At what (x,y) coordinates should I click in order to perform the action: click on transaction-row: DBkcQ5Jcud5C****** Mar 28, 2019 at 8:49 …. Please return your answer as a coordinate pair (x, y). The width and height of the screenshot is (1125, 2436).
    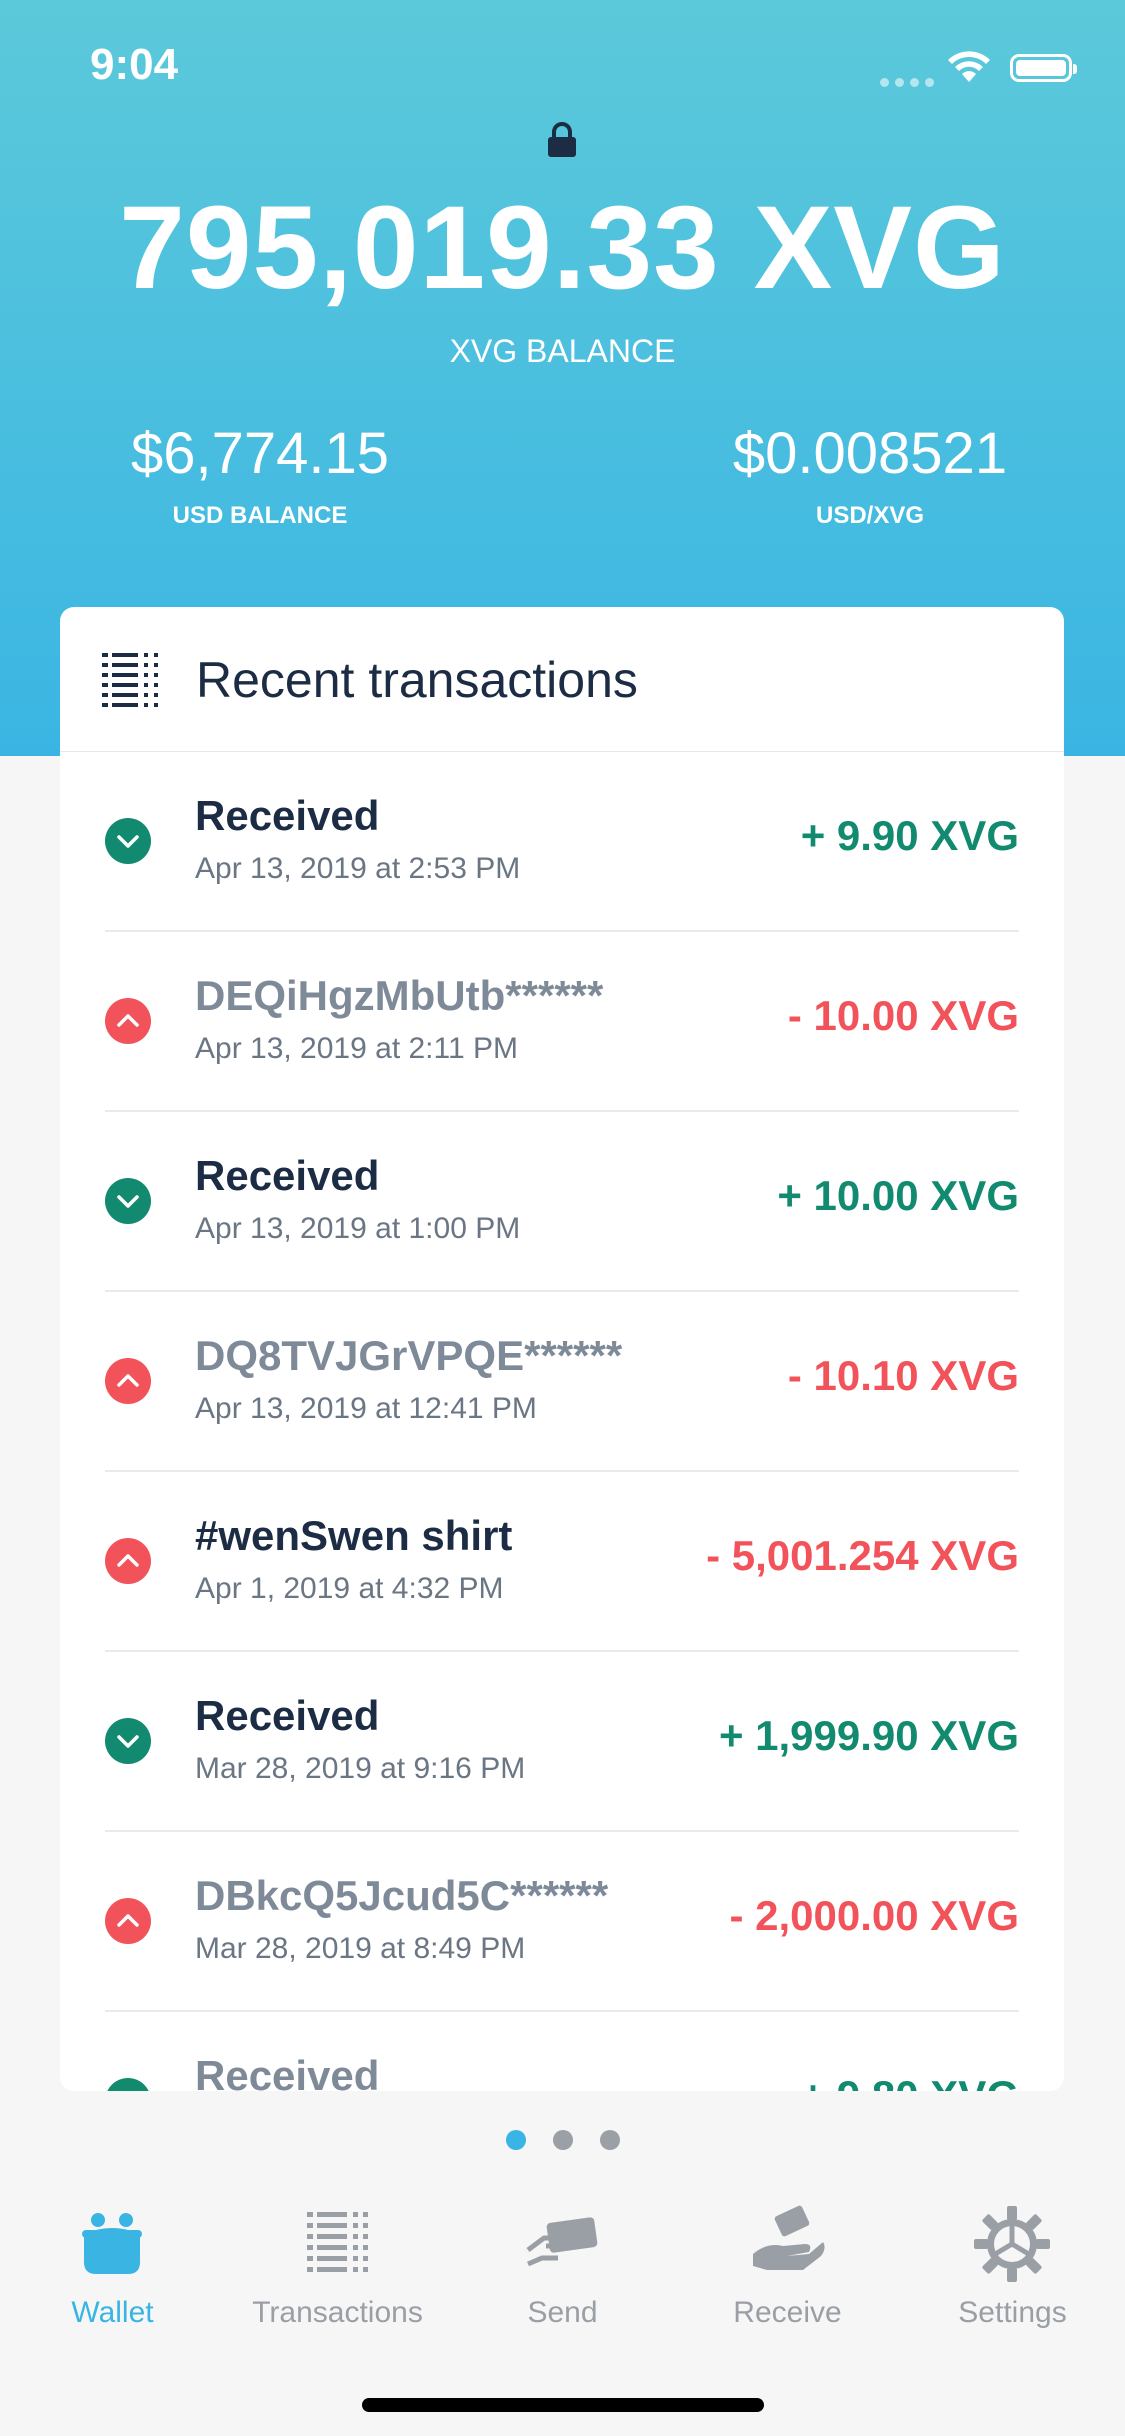
    Looking at the image, I should click on (562, 1922).